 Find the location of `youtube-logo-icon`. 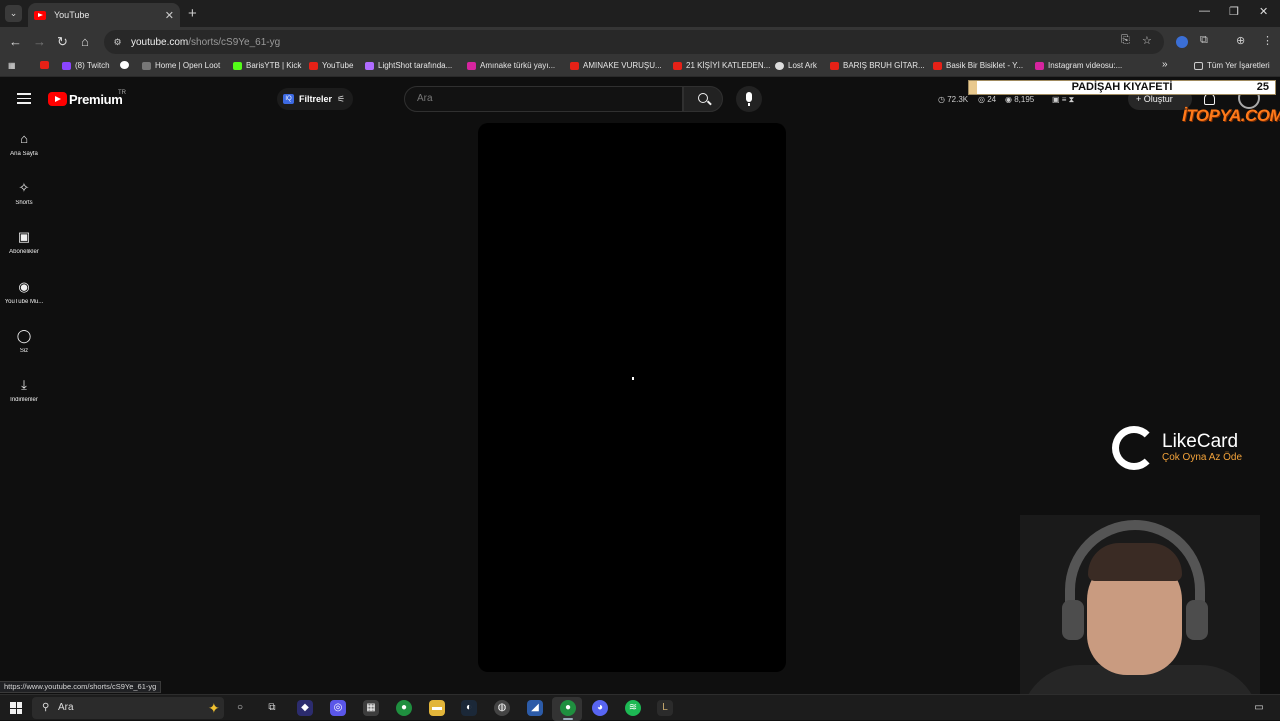

youtube-logo-icon is located at coordinates (57, 99).